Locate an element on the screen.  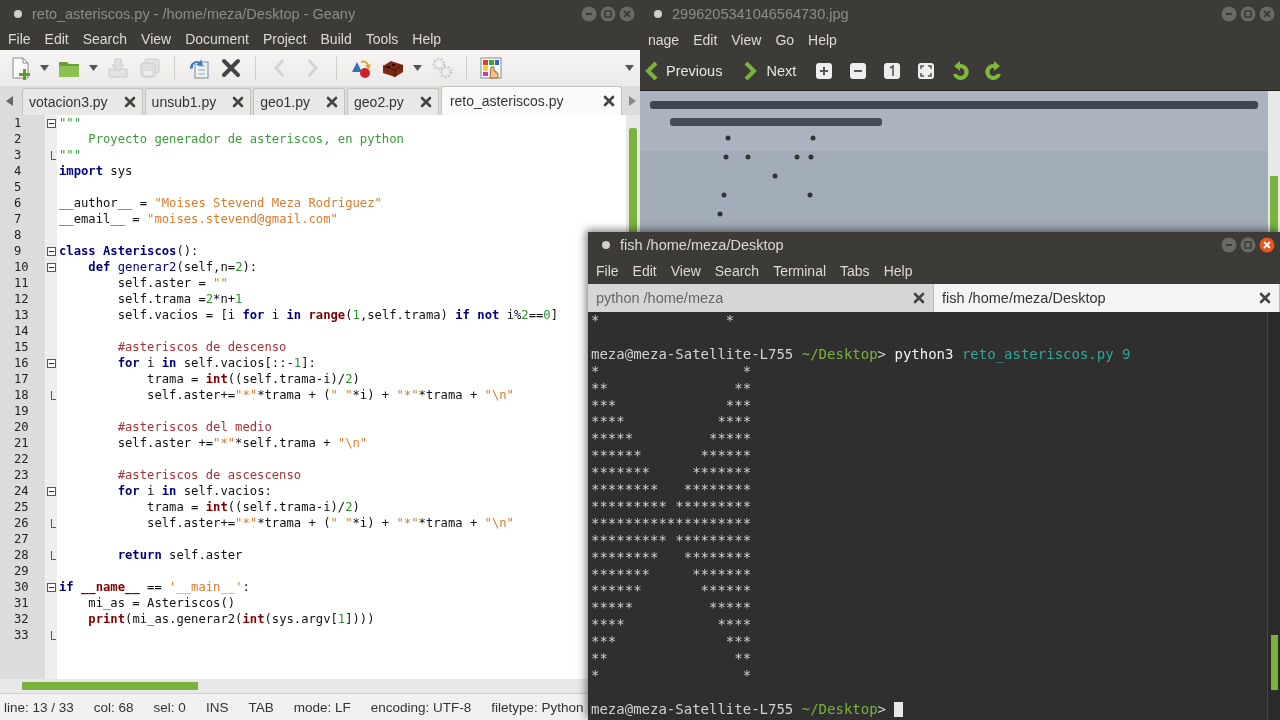
line-number: 22 is located at coordinates (21, 459).